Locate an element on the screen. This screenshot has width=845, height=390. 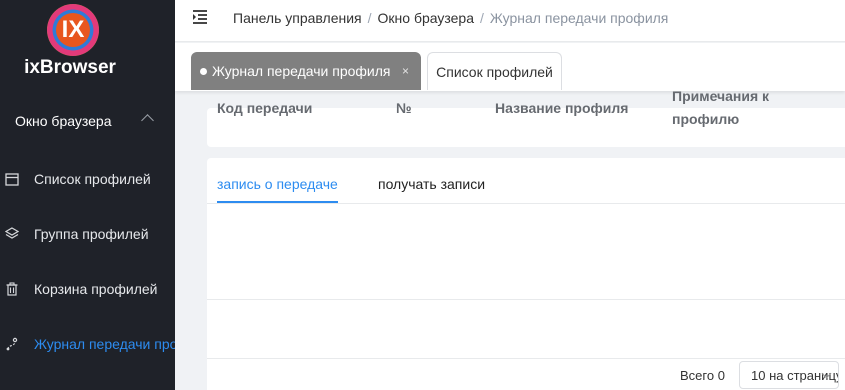
active-dot-icon is located at coordinates (203, 71).